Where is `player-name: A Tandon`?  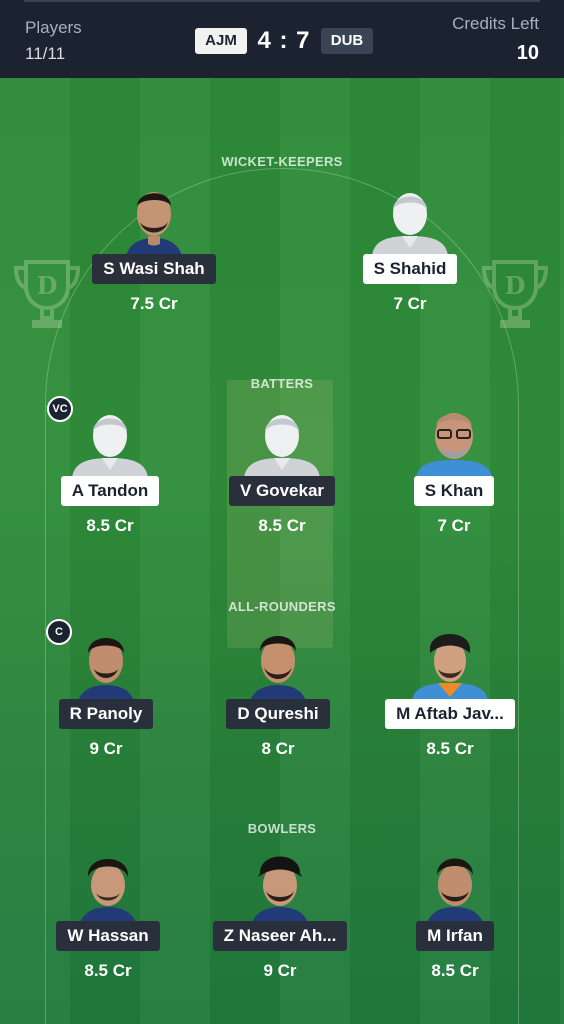
player-name: A Tandon is located at coordinates (110, 491).